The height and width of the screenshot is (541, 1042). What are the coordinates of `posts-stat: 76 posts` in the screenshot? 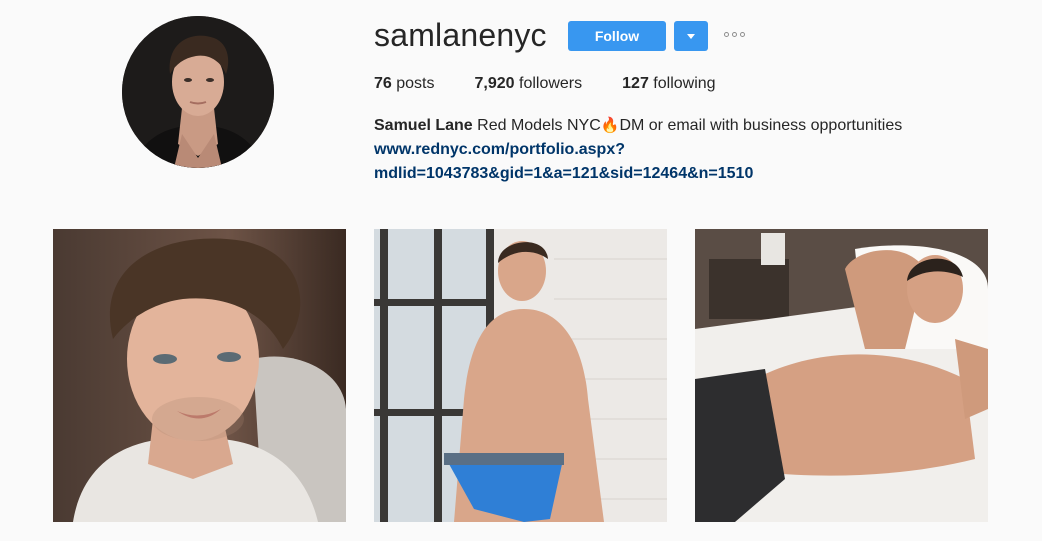 It's located at (404, 84).